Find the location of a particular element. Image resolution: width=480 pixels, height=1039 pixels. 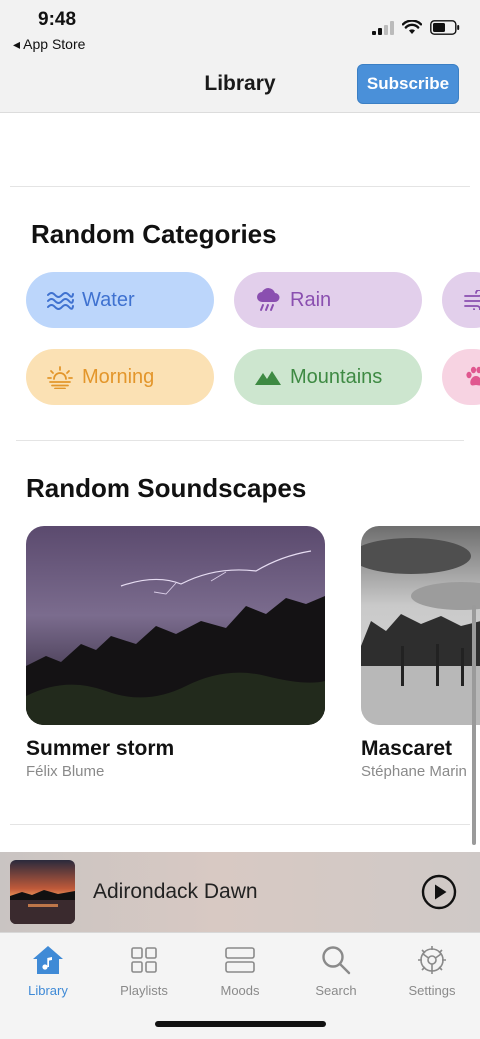

search-icon is located at coordinates (336, 960).